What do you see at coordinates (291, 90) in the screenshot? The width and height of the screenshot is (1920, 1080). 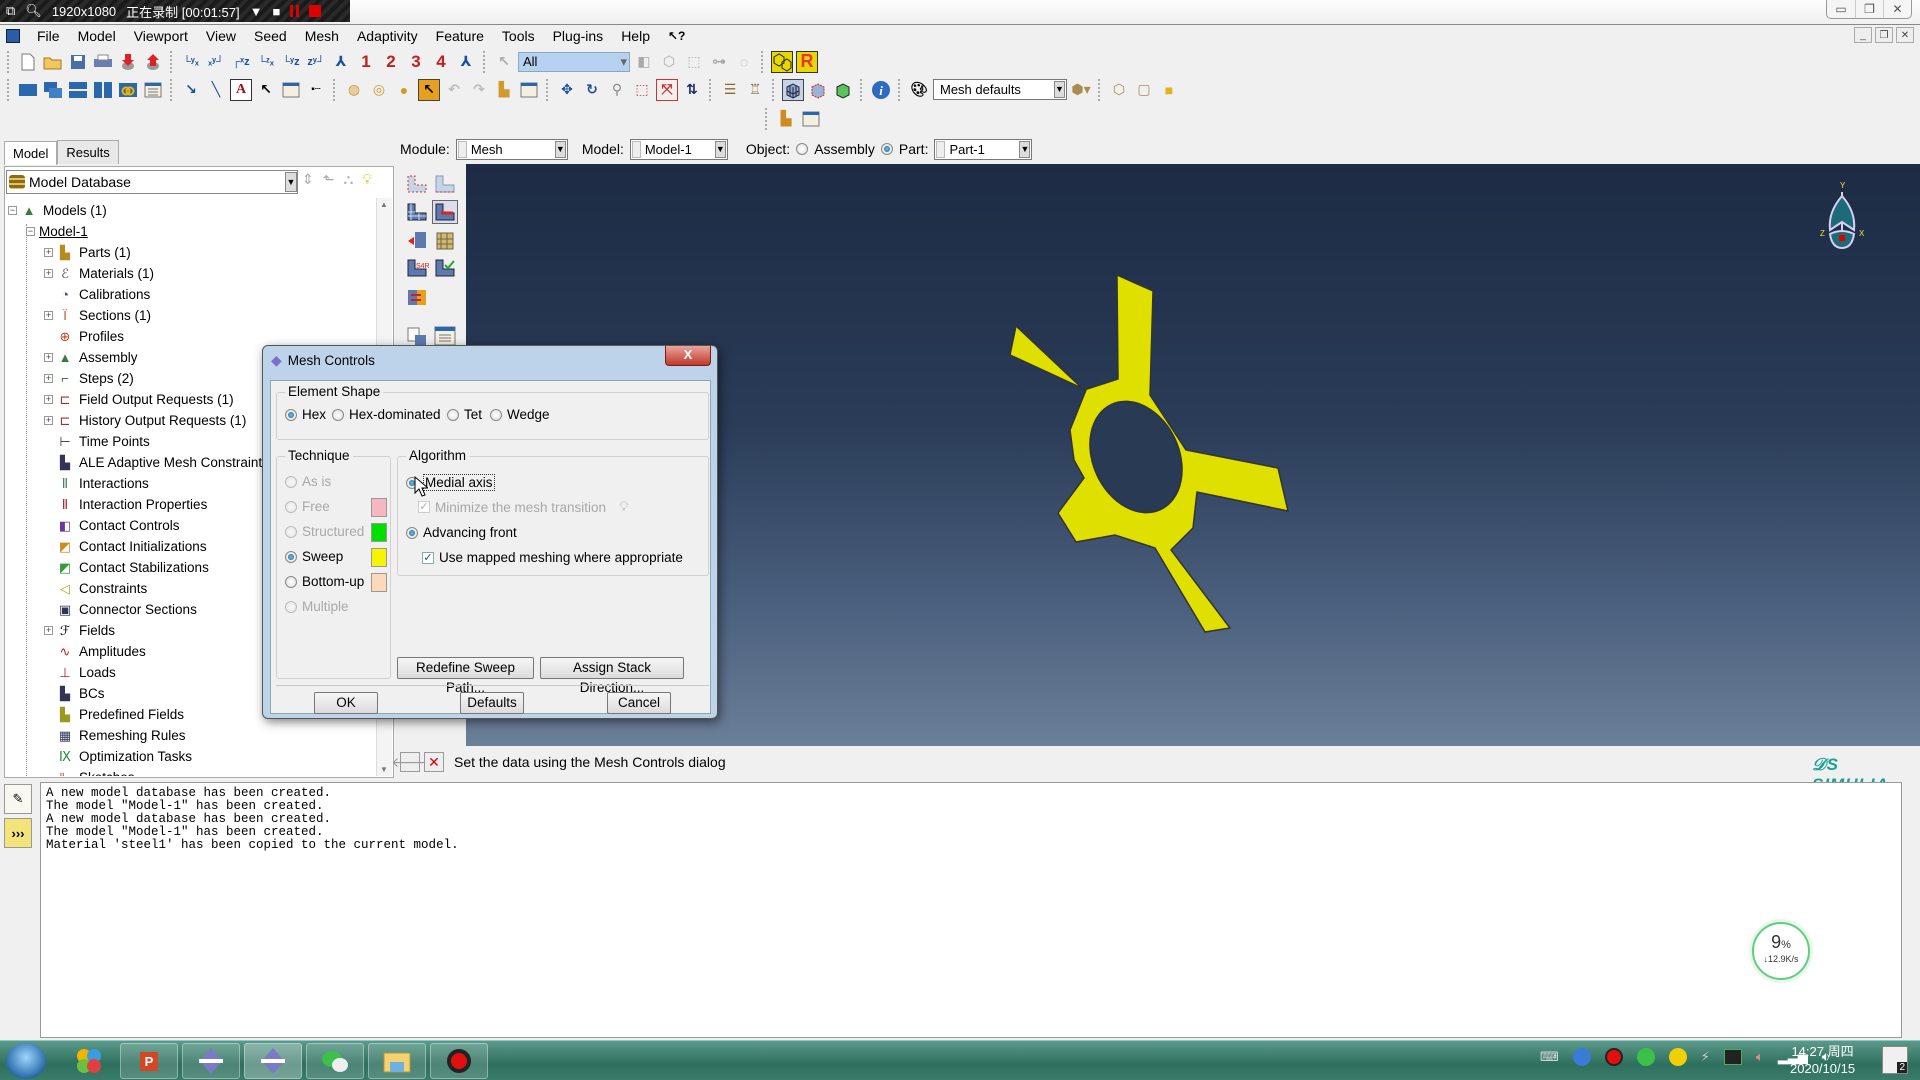 I see `annotation-manager-icon` at bounding box center [291, 90].